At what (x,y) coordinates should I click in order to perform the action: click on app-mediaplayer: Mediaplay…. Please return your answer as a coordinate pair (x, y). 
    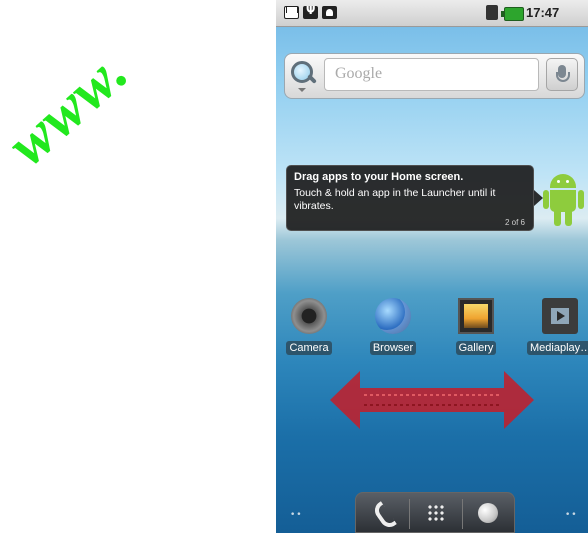
    Looking at the image, I should click on (557, 329).